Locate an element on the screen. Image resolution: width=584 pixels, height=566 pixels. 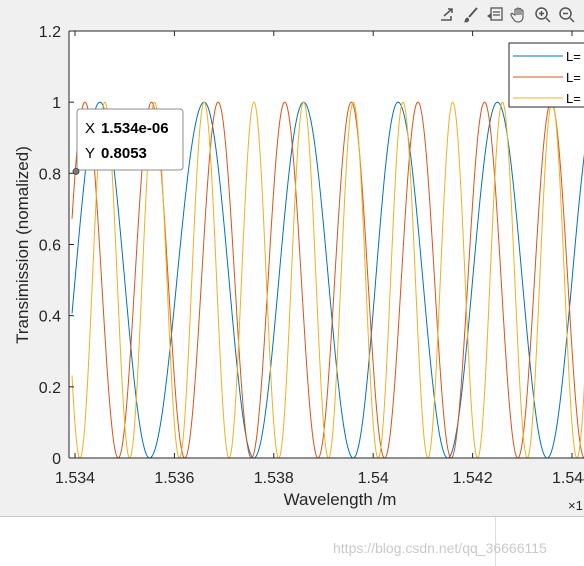
x-axis-exponent: ×1 is located at coordinates (575, 505).